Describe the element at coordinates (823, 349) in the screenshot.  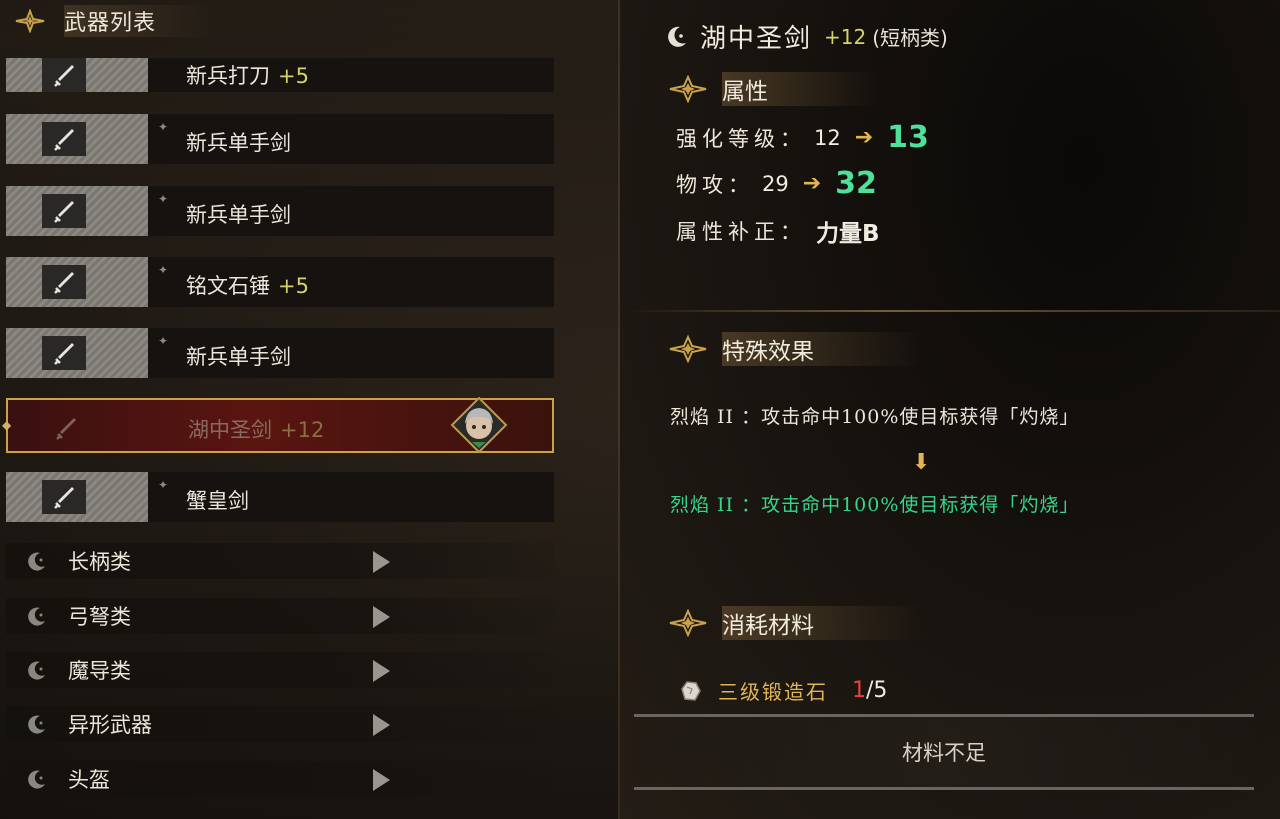
I see `section-title: 特殊效果` at that location.